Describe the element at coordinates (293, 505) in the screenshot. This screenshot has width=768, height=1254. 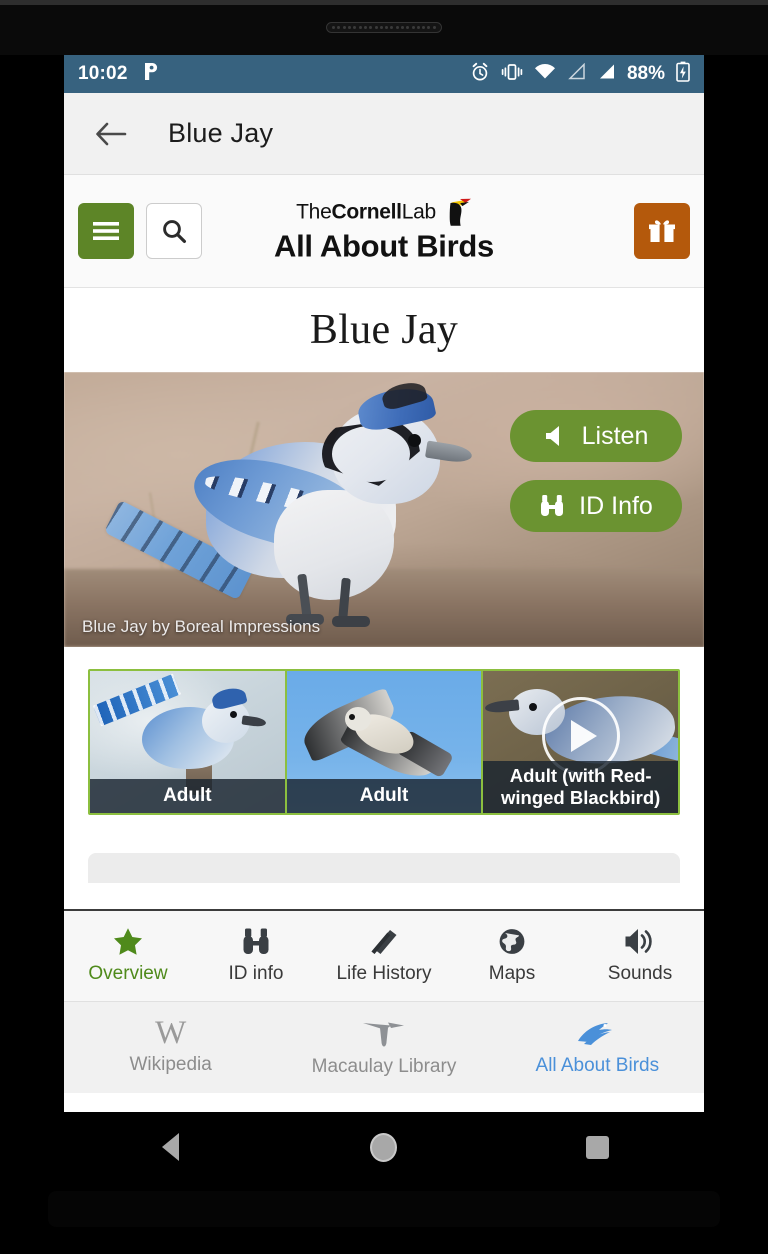
I see `blue-jay-illustration` at that location.